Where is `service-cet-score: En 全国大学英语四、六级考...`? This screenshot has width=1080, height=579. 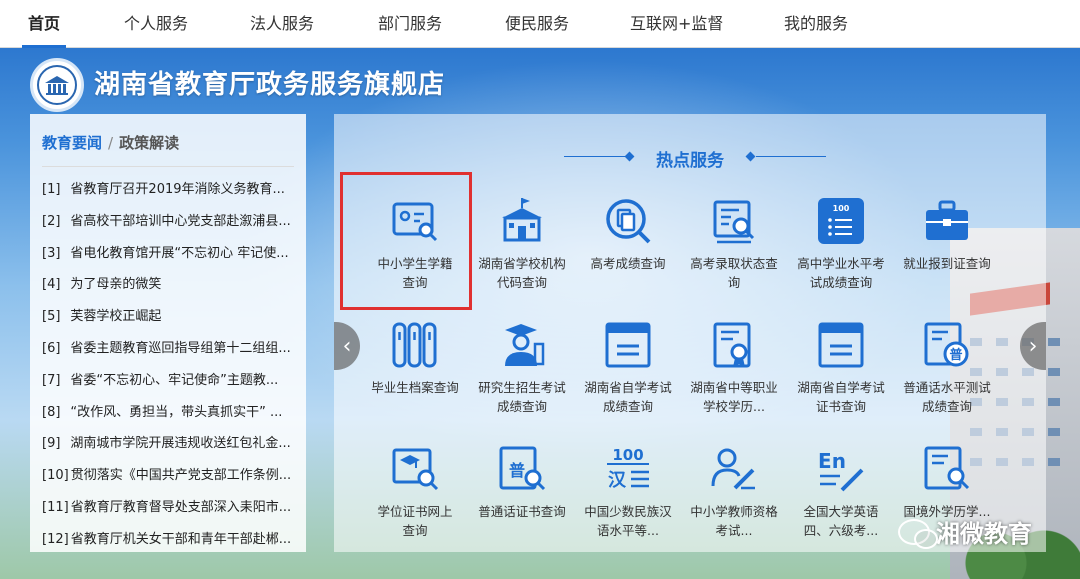 service-cet-score: En 全国大学英语四、六级考... is located at coordinates (841, 503).